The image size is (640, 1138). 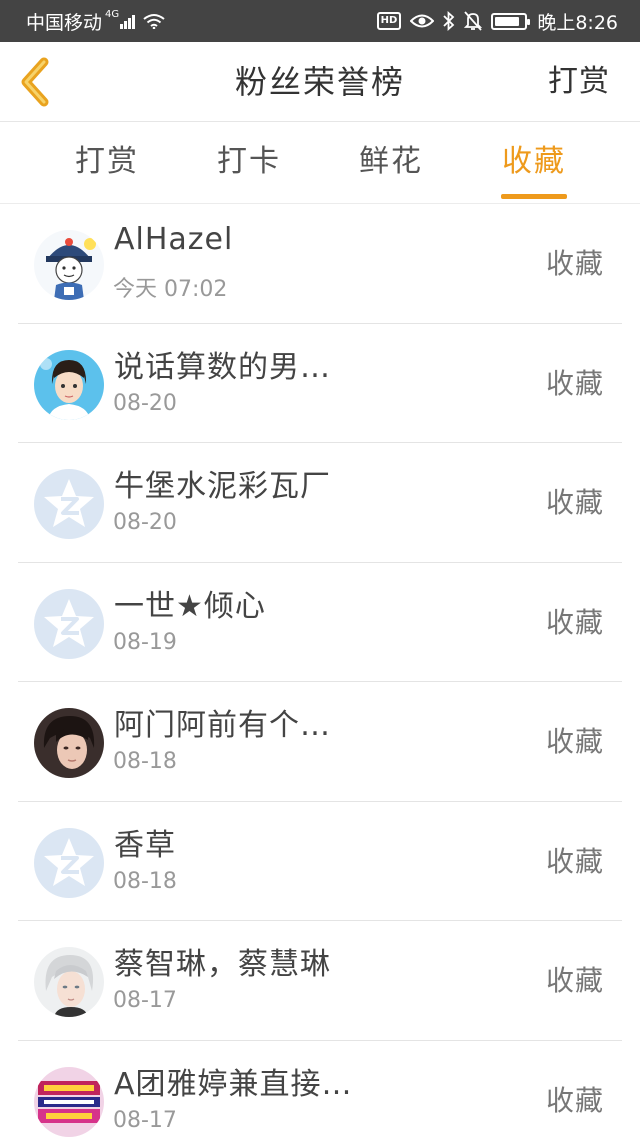 I want to click on list-item: 香草 08-18 收藏, so click(x=320, y=861).